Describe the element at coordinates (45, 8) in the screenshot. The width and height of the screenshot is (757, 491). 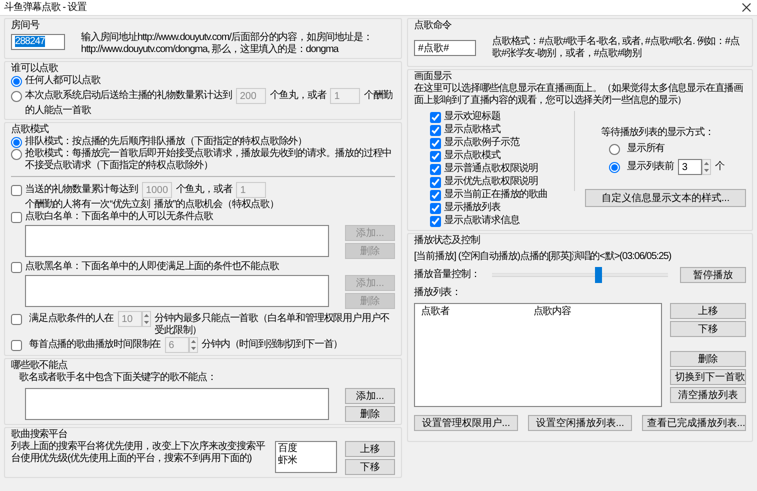
I see `window-title: 斗鱼弹幕点歌 - 设置` at that location.